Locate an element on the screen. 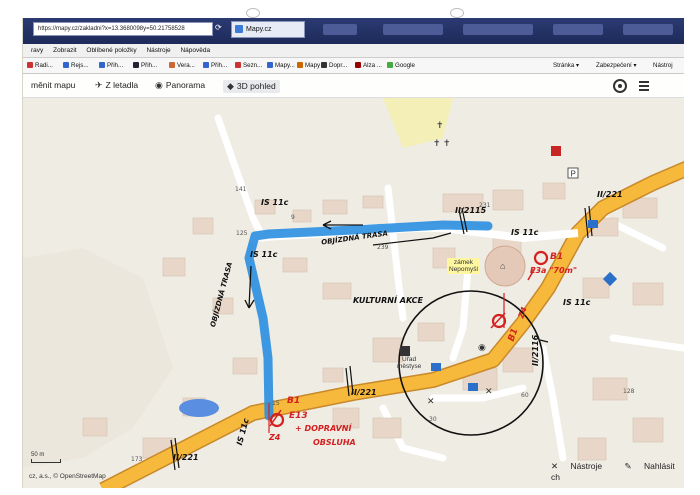 The image size is (700, 495). page-menu: Stránka ▾ is located at coordinates (566, 66).